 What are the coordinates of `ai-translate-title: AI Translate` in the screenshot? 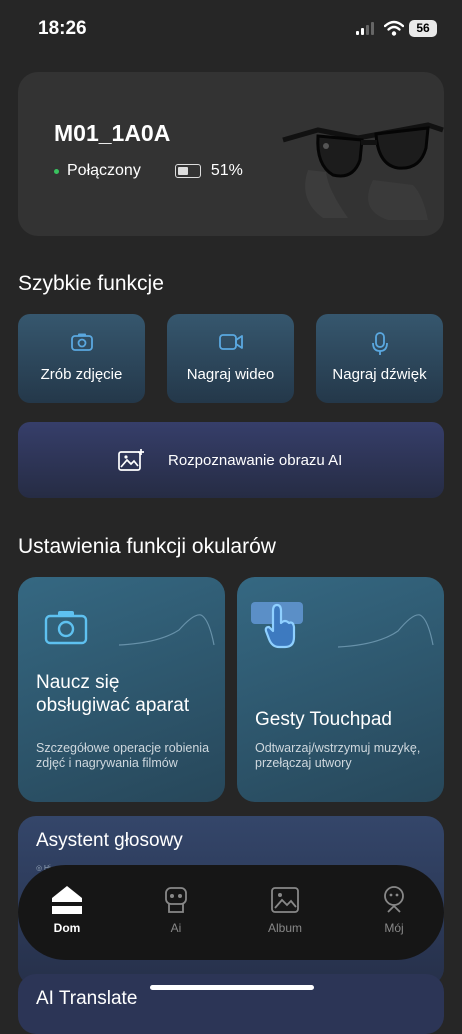 It's located at (87, 998).